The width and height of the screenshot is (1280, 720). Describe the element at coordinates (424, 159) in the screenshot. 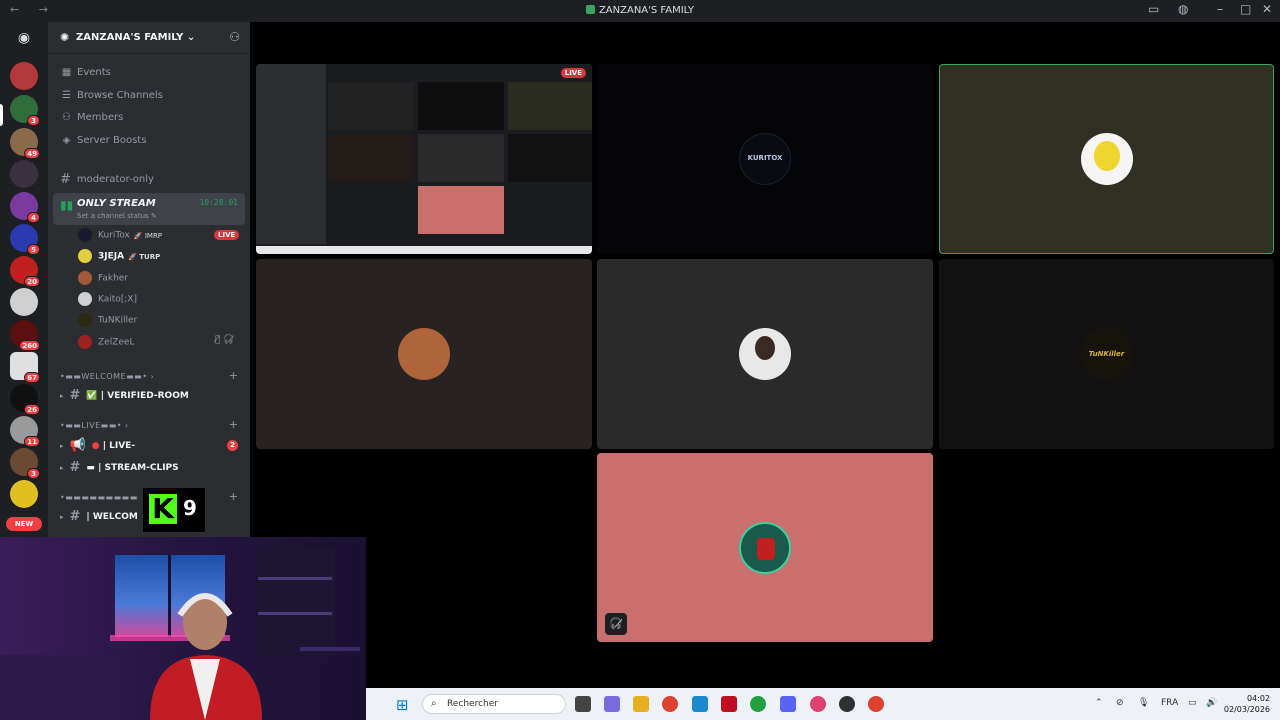

I see `screen-share-tile: LIVE` at that location.